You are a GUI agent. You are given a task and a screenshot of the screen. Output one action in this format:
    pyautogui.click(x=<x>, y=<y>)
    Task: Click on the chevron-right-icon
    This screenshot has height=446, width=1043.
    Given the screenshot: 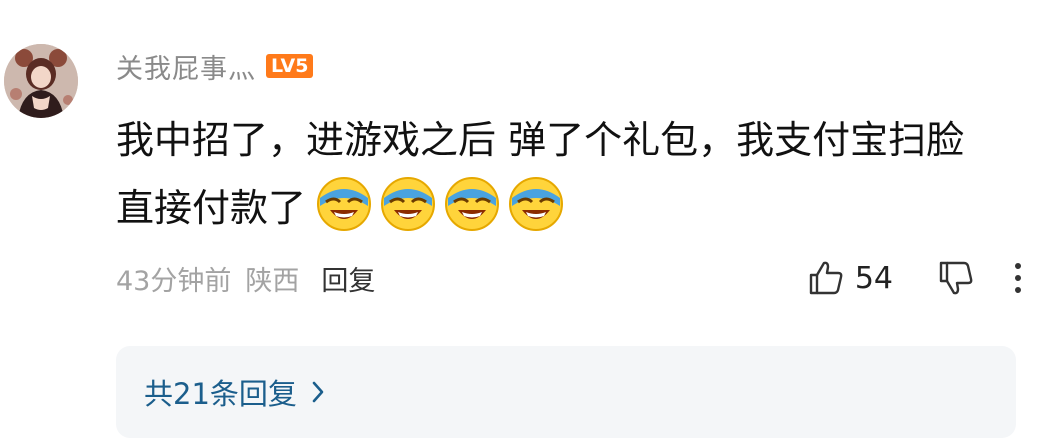 What is the action you would take?
    pyautogui.click(x=318, y=392)
    